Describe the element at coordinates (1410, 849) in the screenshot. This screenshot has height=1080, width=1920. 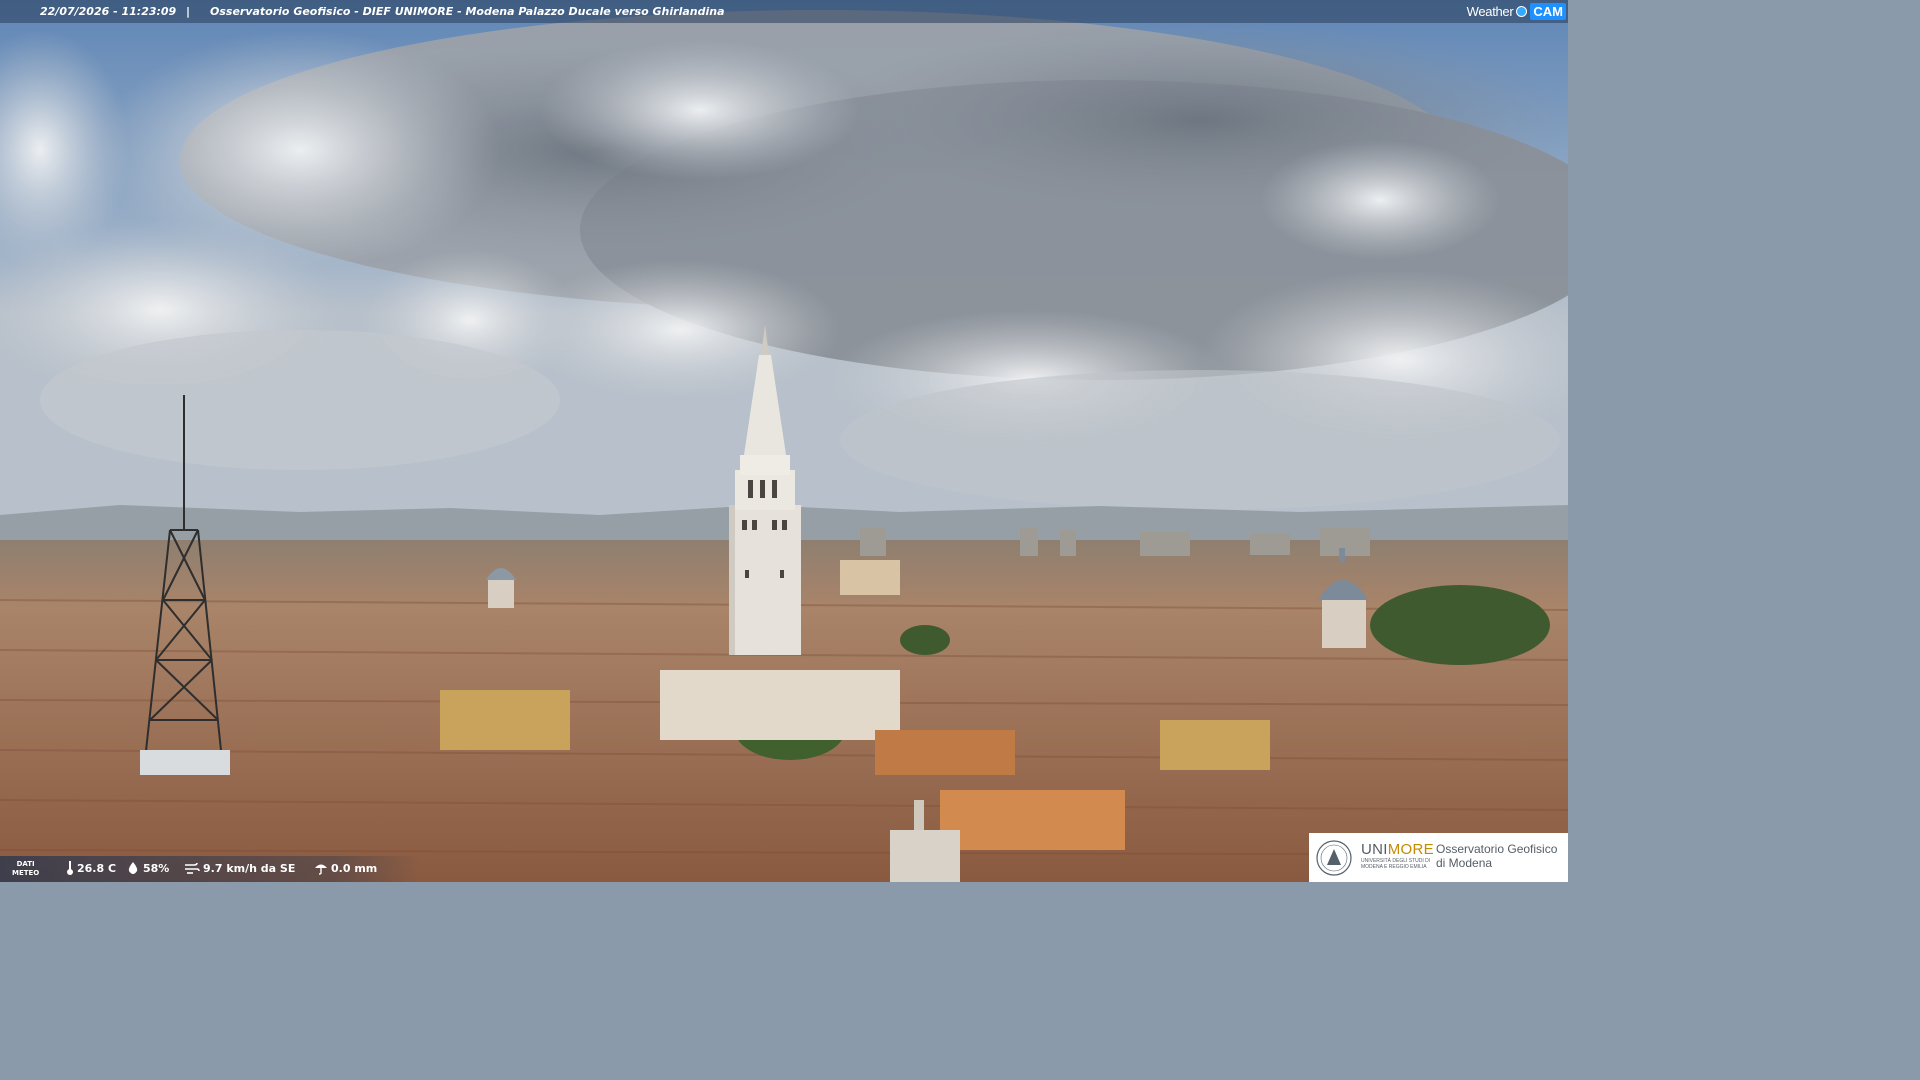
I see `unimore-more: MORE` at that location.